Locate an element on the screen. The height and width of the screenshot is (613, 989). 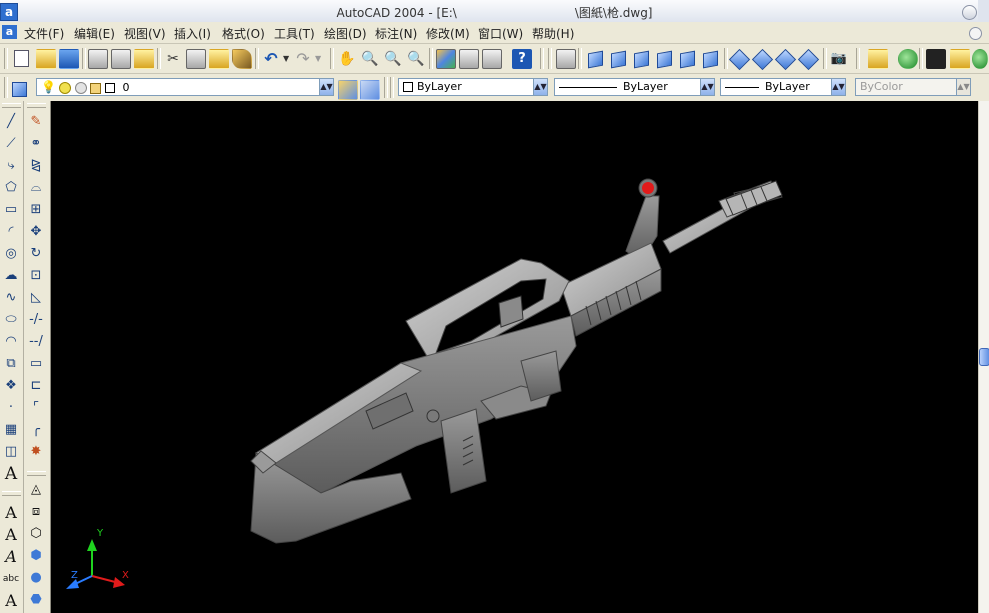
menu-window: 窗口(W) is located at coordinates (500, 33).